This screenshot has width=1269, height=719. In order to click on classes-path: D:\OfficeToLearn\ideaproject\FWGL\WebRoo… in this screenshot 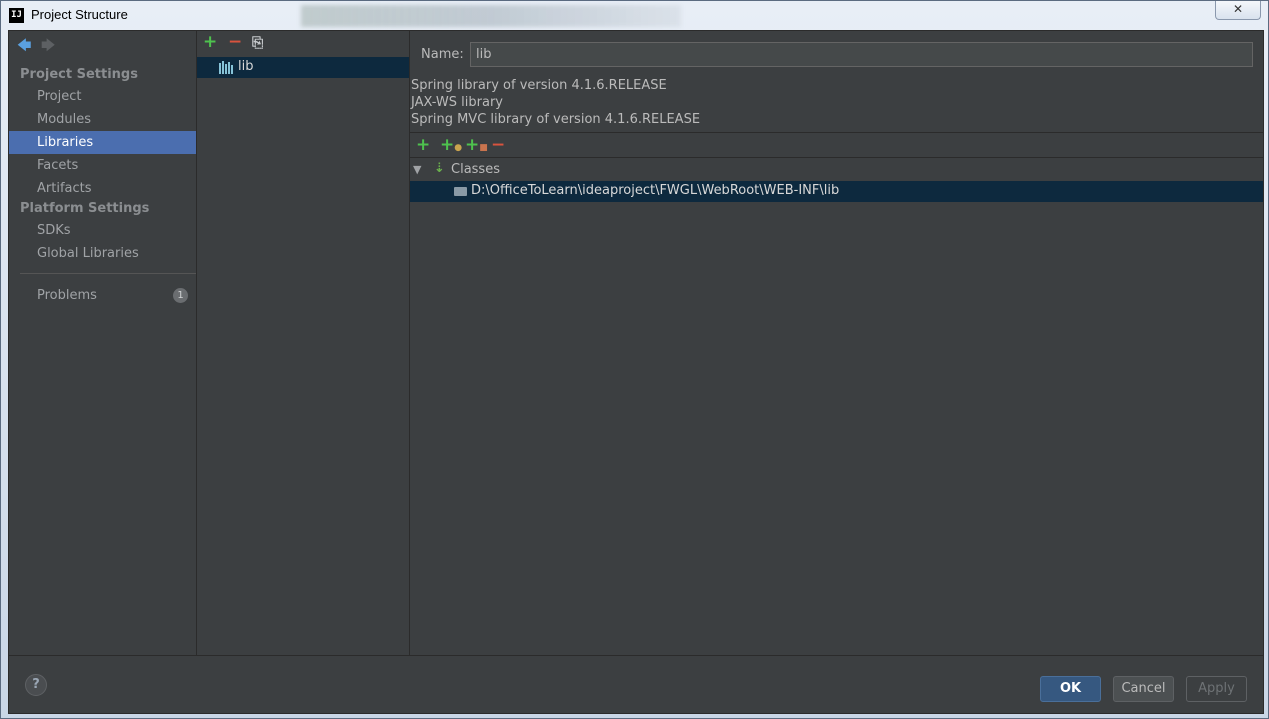, I will do `click(655, 190)`.